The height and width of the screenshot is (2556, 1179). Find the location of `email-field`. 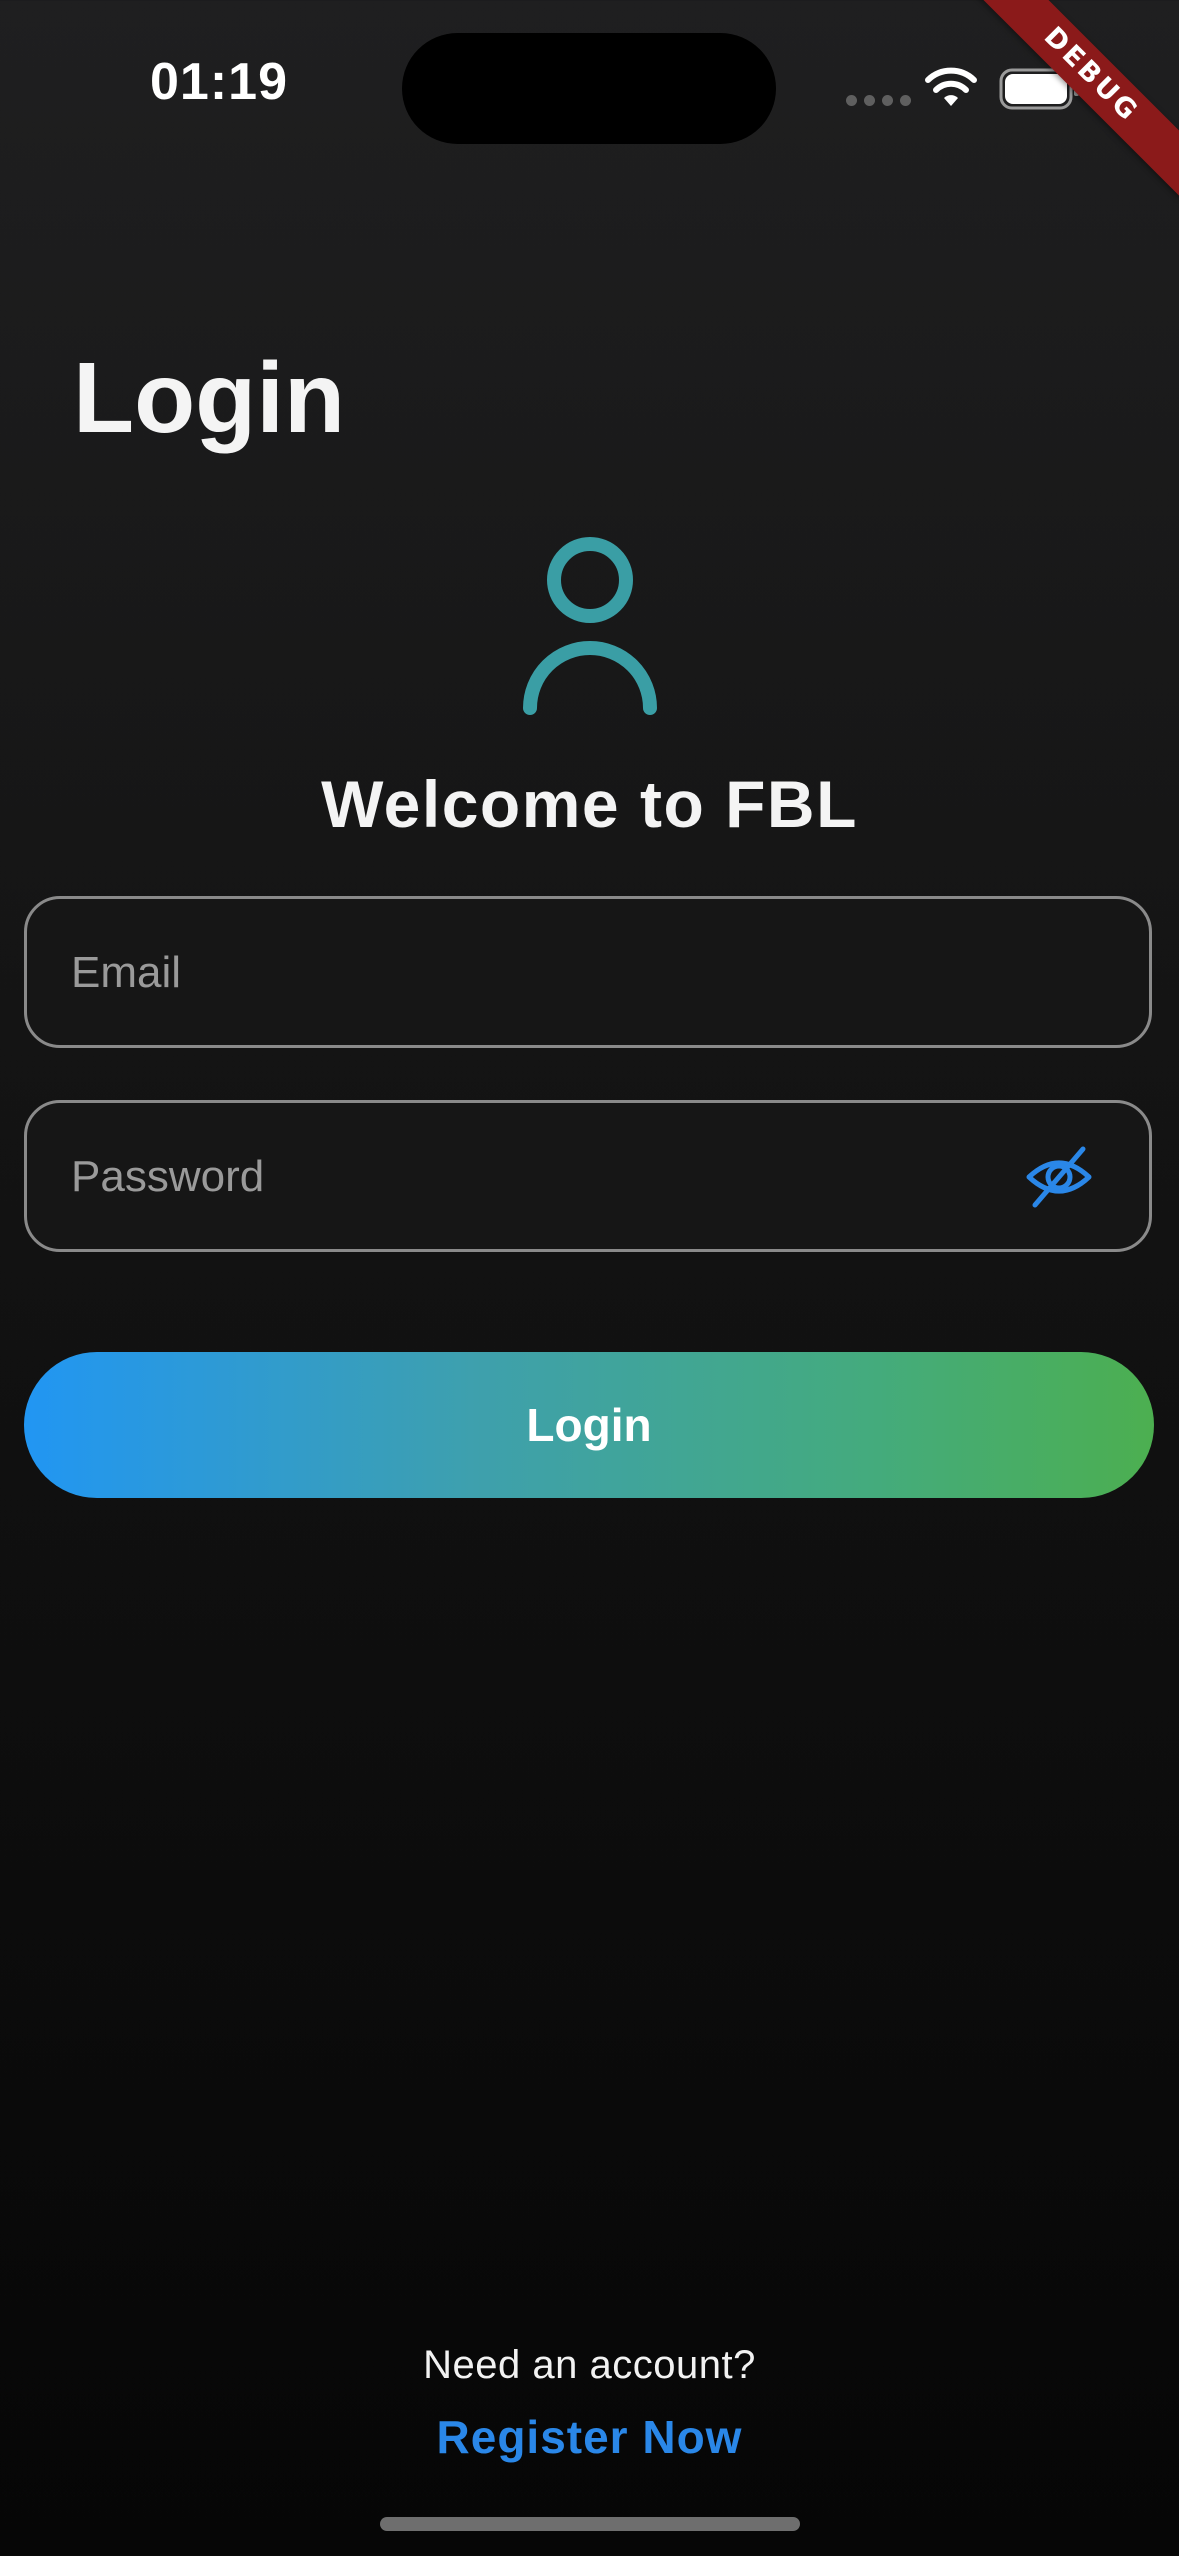

email-field is located at coordinates (521, 973).